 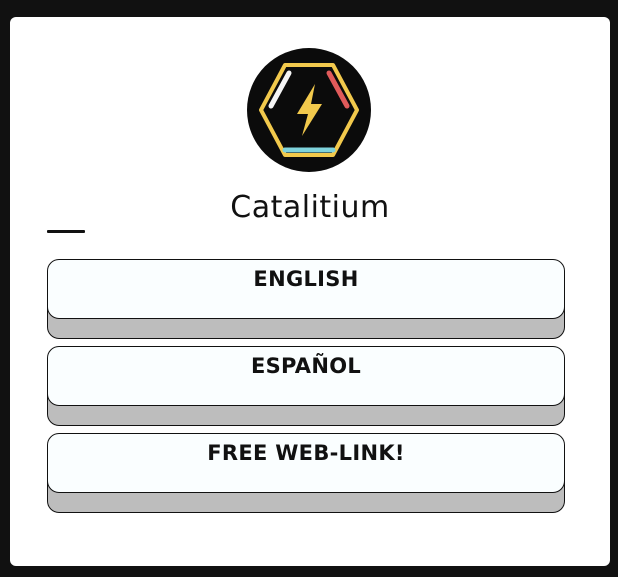 I want to click on link-button-espanol: ESPAÑOL, so click(x=306, y=386).